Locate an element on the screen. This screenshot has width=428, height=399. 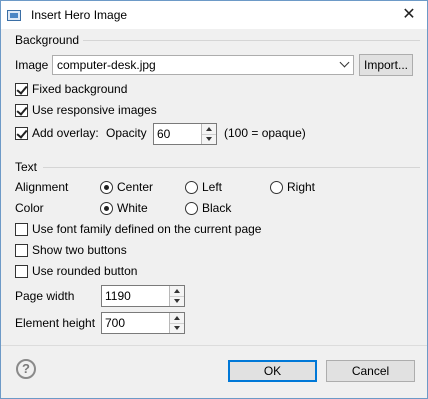
element-height-label: Element height is located at coordinates (55, 323).